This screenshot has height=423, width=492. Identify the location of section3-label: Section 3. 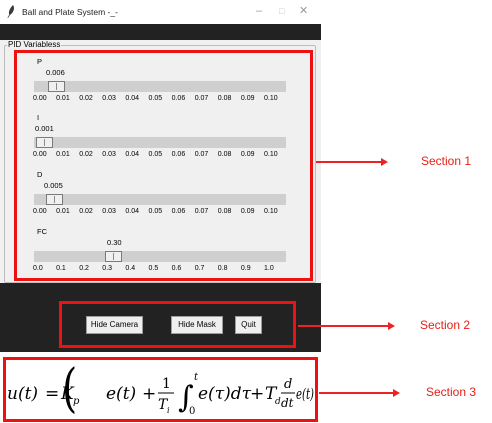
(451, 392).